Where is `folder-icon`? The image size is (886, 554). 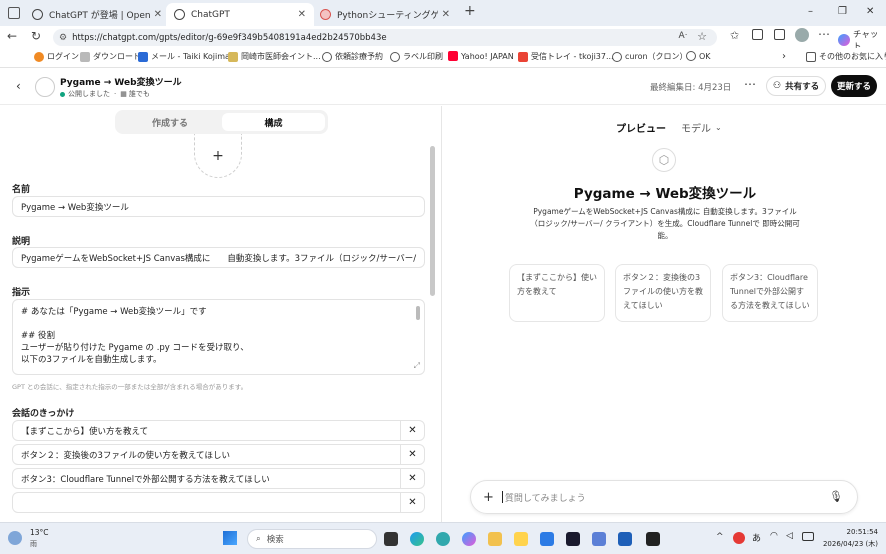 folder-icon is located at coordinates (811, 56).